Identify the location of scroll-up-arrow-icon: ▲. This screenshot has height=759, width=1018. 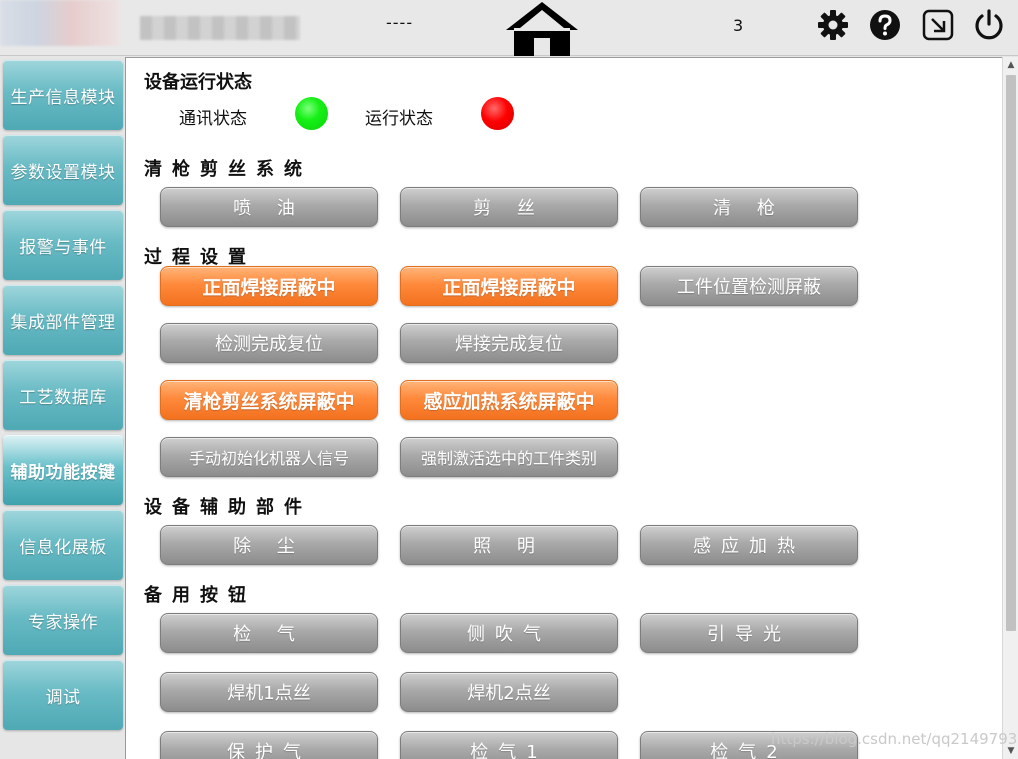
(1010, 65).